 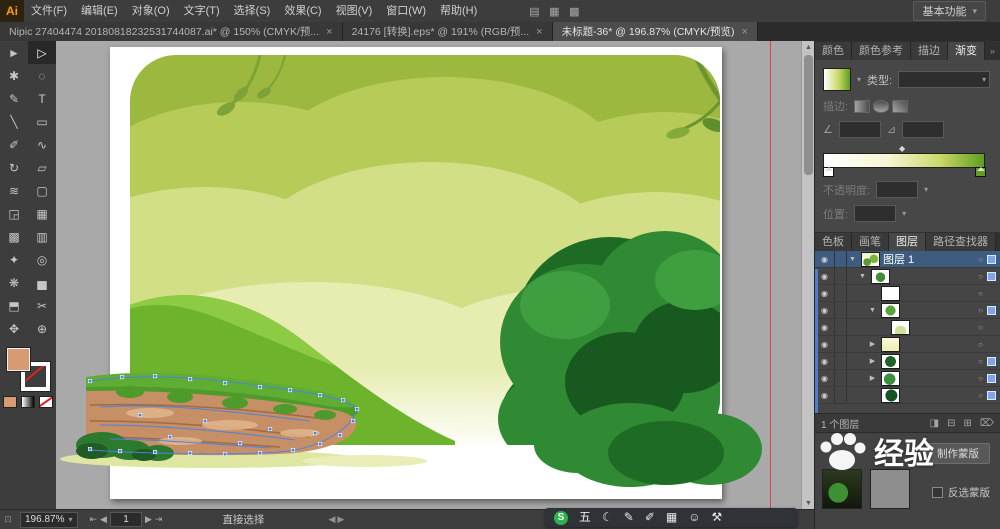 What do you see at coordinates (8, 519) in the screenshot?
I see `status-grid-icon: ⊡` at bounding box center [8, 519].